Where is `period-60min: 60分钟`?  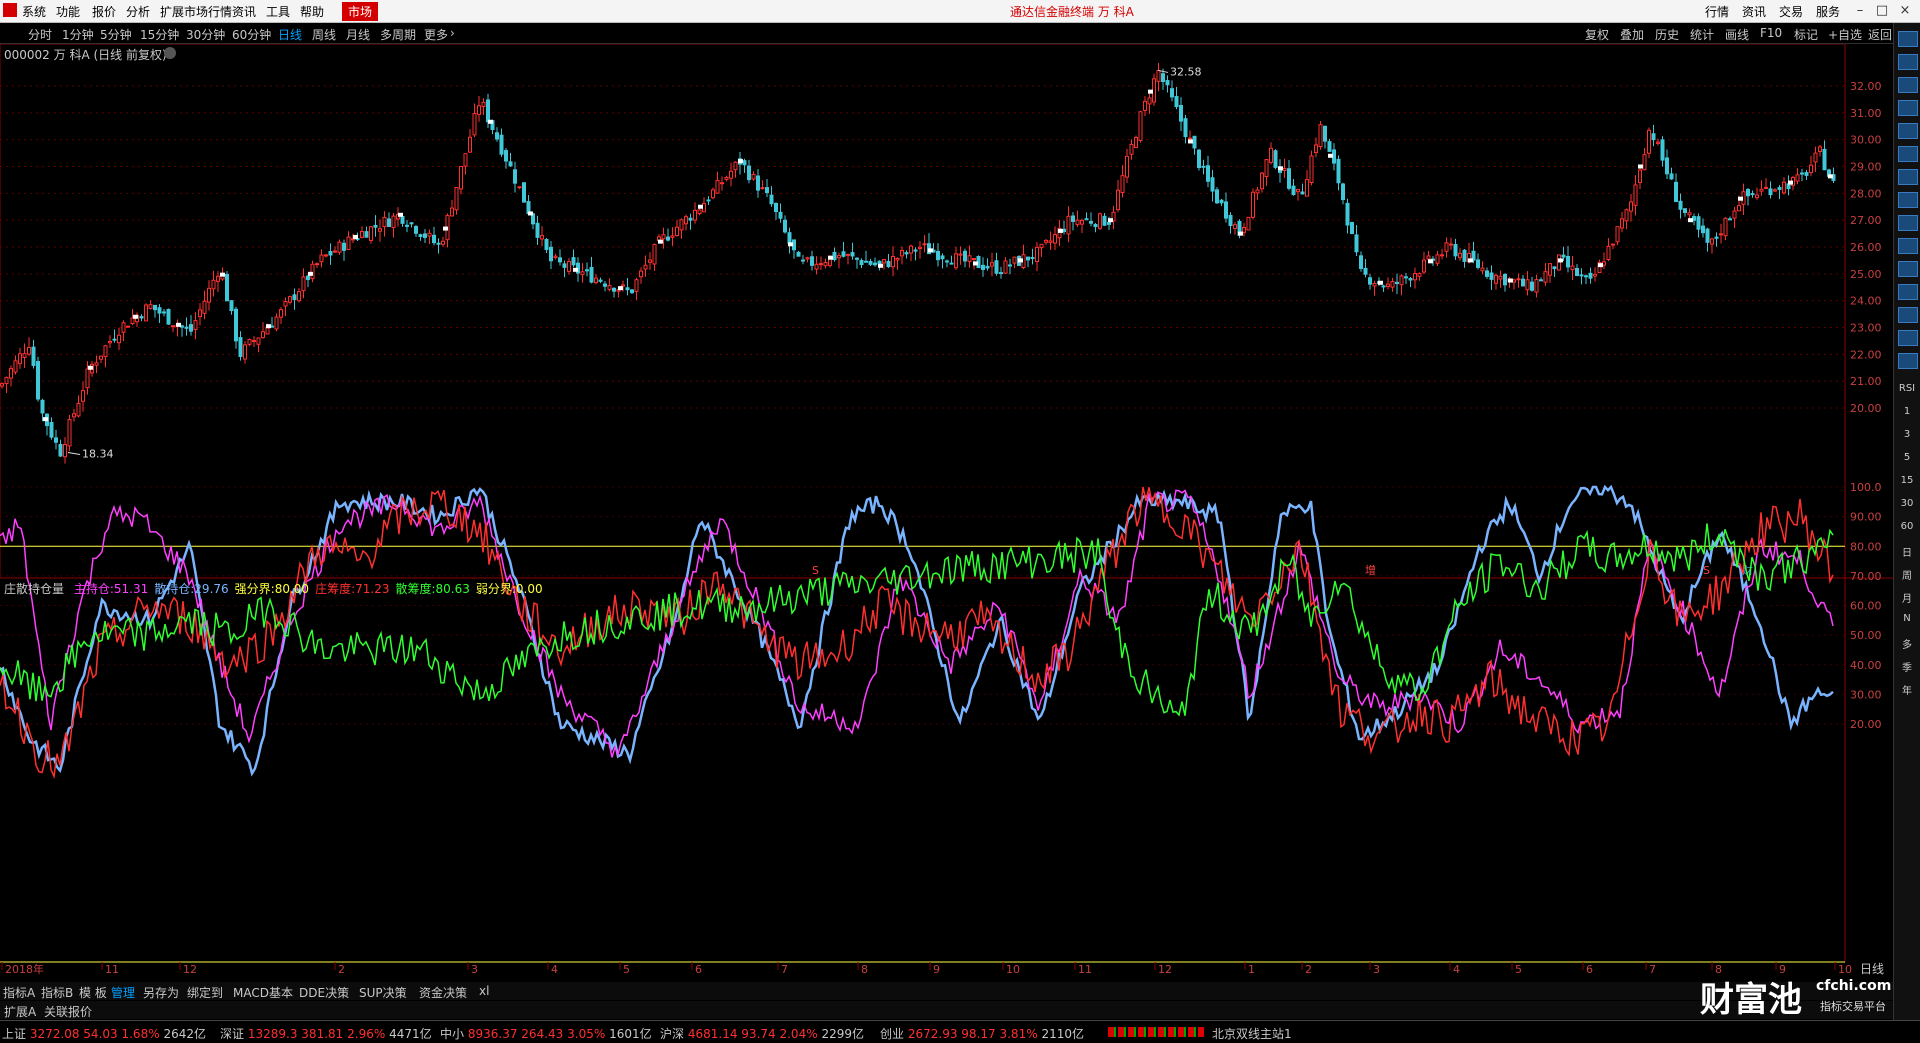 period-60min: 60分钟 is located at coordinates (251, 34).